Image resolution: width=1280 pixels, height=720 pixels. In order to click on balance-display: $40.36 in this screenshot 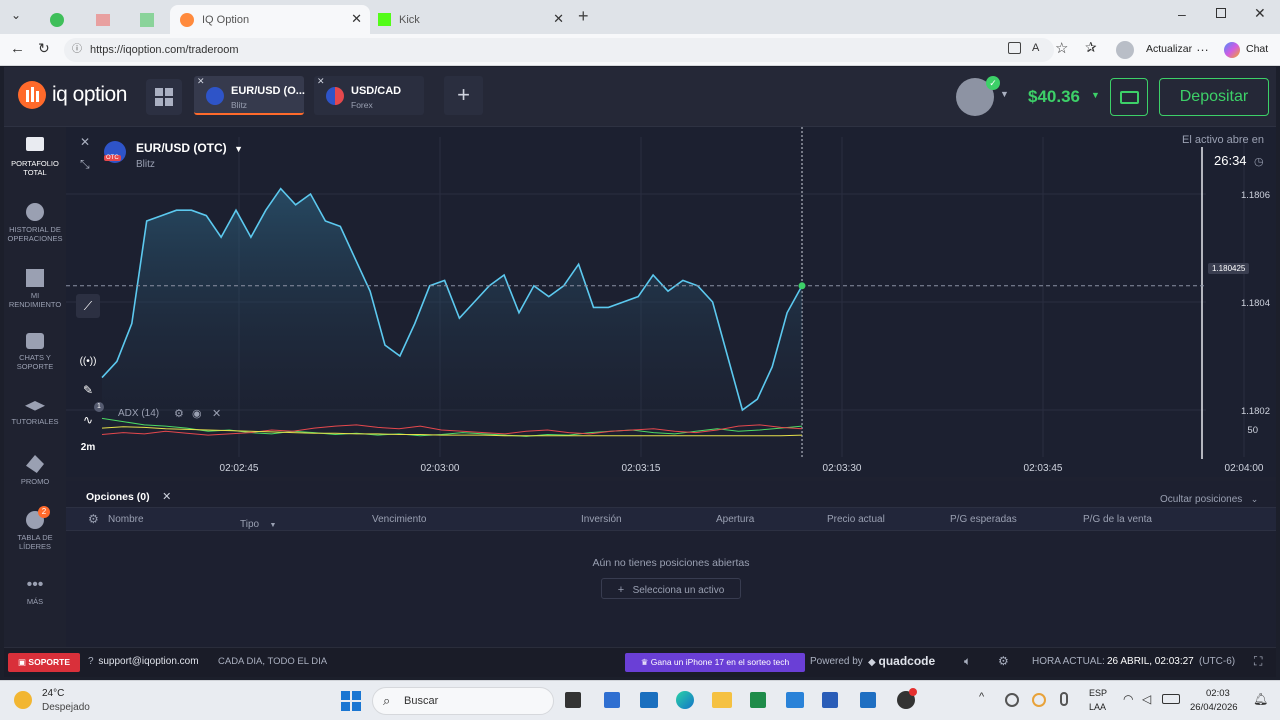, I will do `click(1054, 97)`.